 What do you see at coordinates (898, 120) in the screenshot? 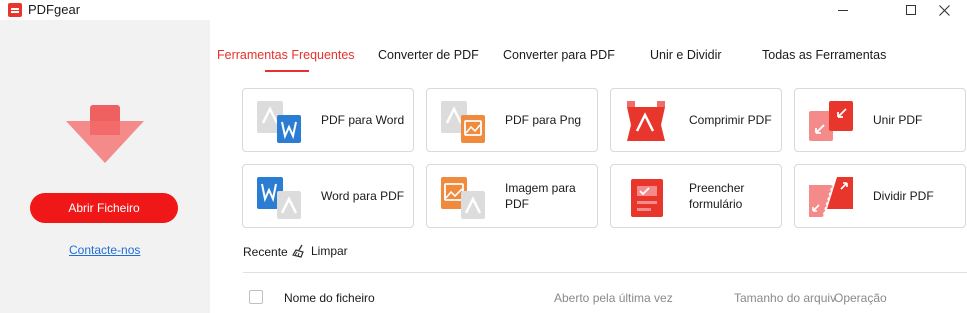
I see `tool-label: Unir PDF` at bounding box center [898, 120].